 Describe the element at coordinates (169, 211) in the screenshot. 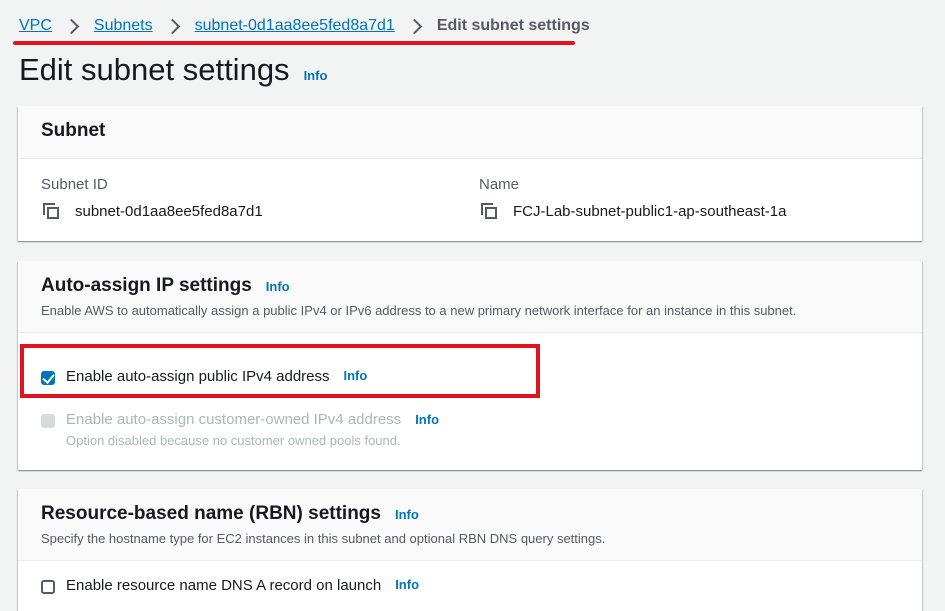

I see `subnet-id-value: subnet-0d1aa8ee5fed8a7d1` at that location.